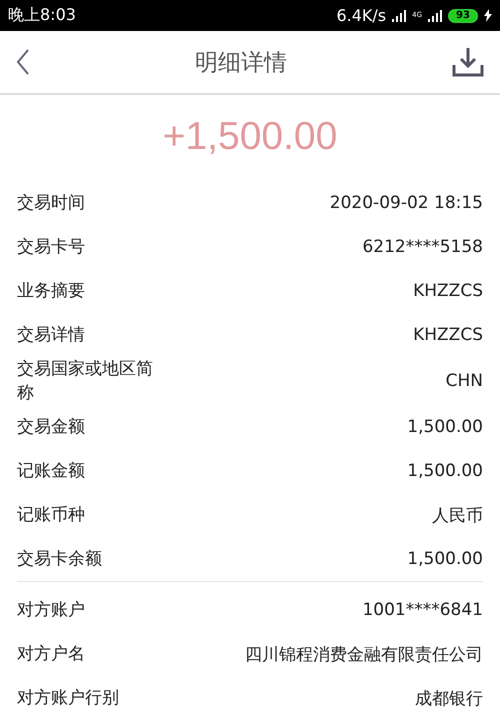  What do you see at coordinates (361, 15) in the screenshot?
I see `network-speed: 6.4K/s` at bounding box center [361, 15].